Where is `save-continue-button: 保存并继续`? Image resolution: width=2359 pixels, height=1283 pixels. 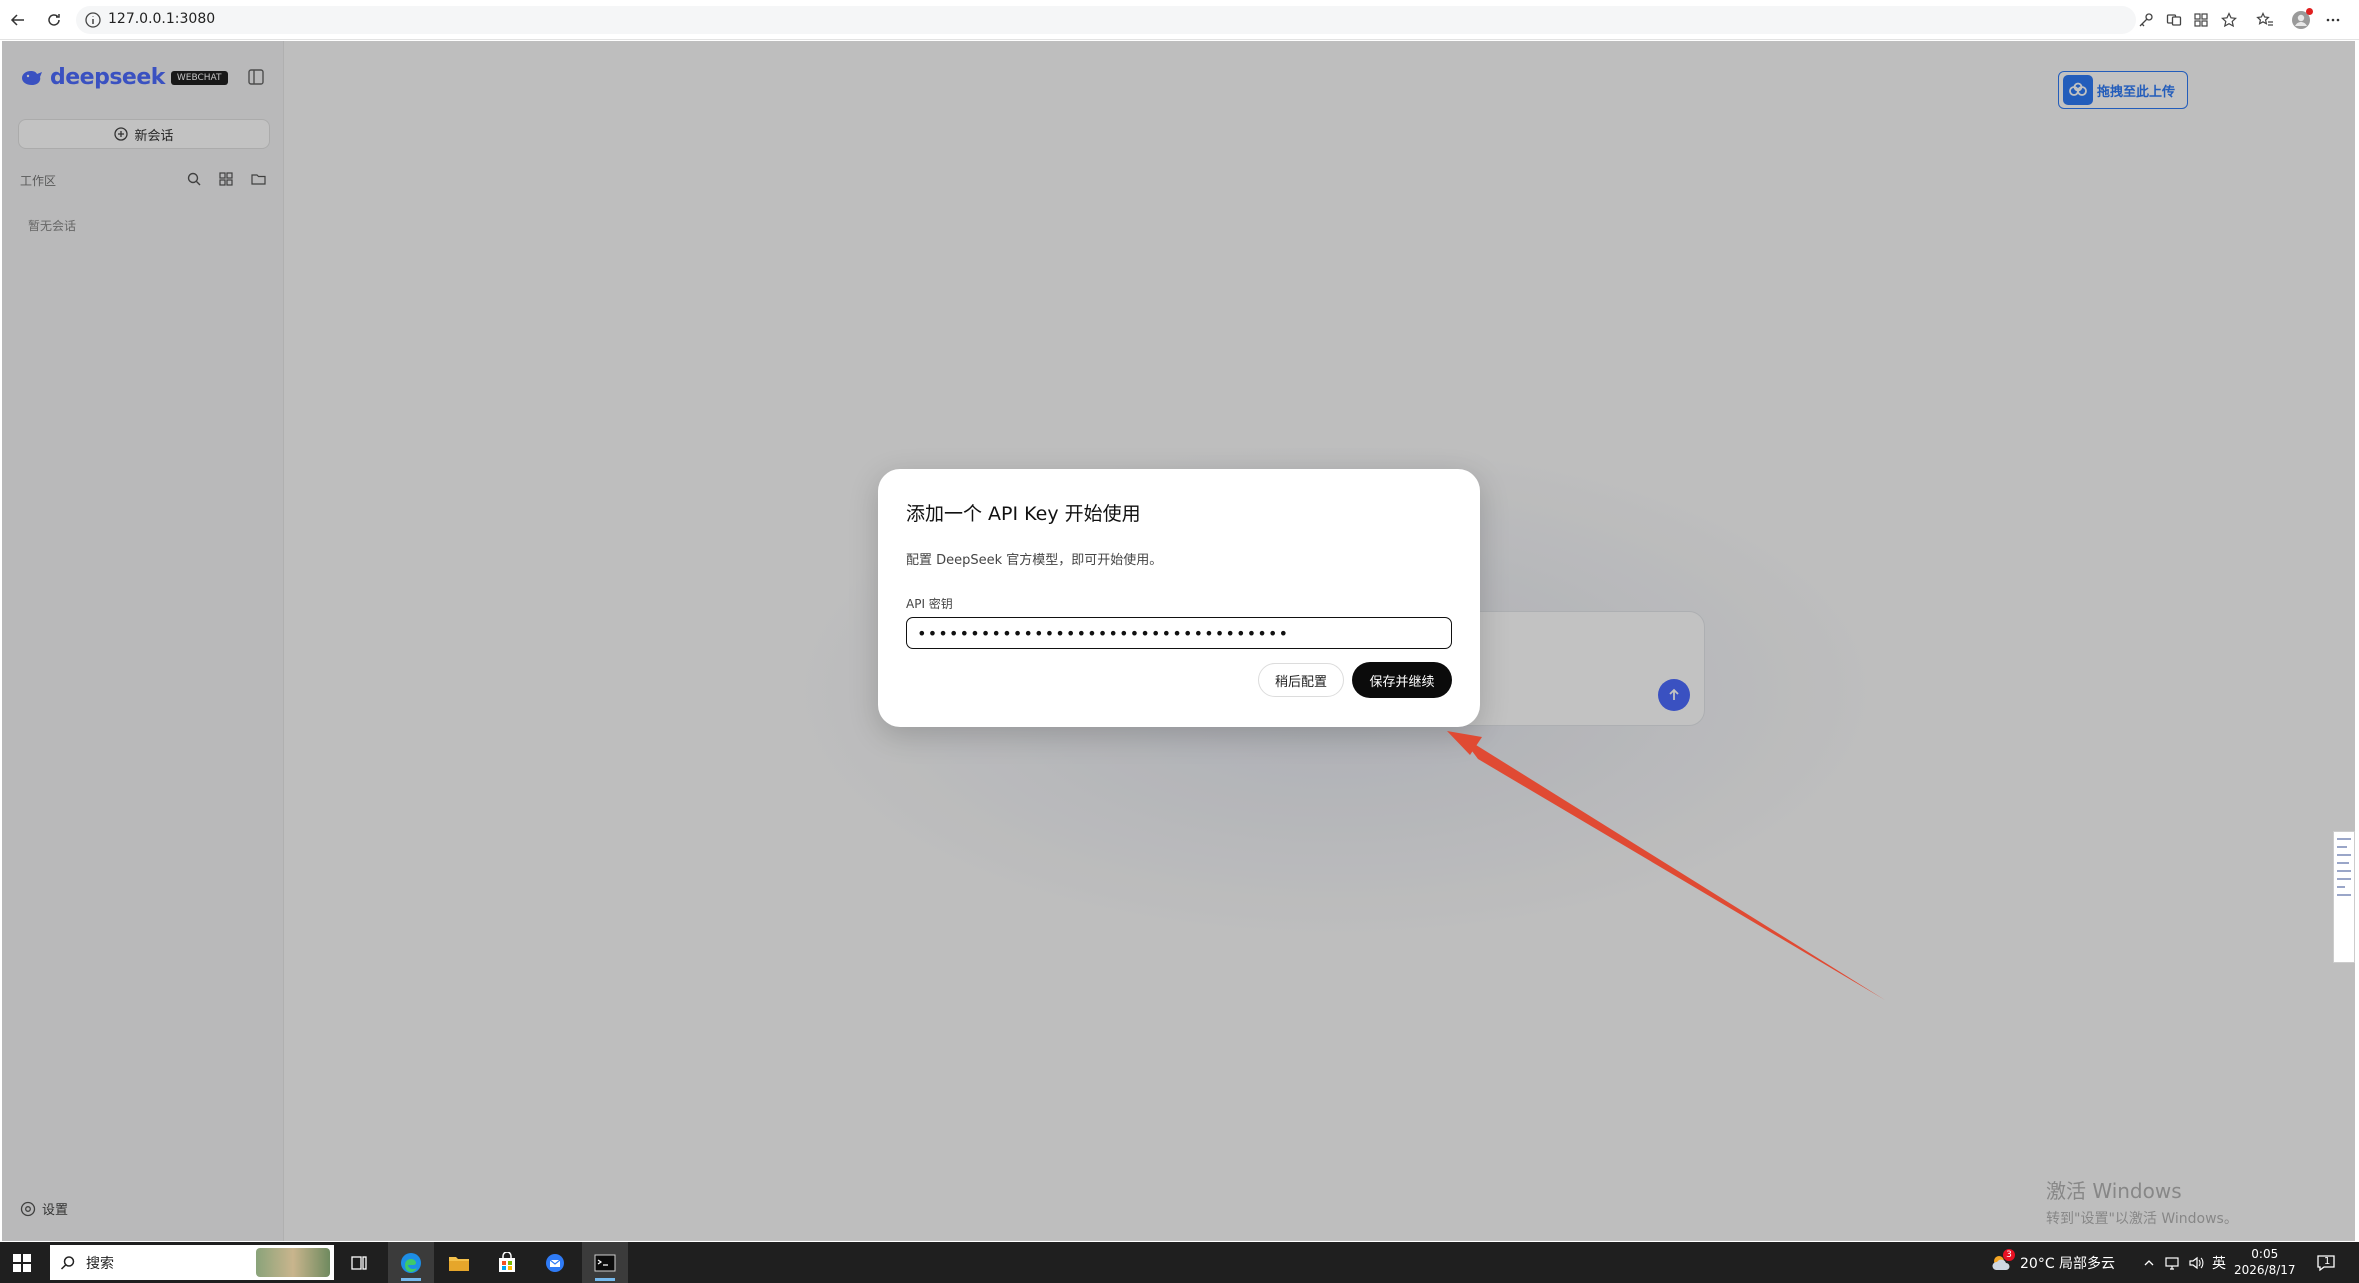 save-continue-button: 保存并继续 is located at coordinates (1402, 680).